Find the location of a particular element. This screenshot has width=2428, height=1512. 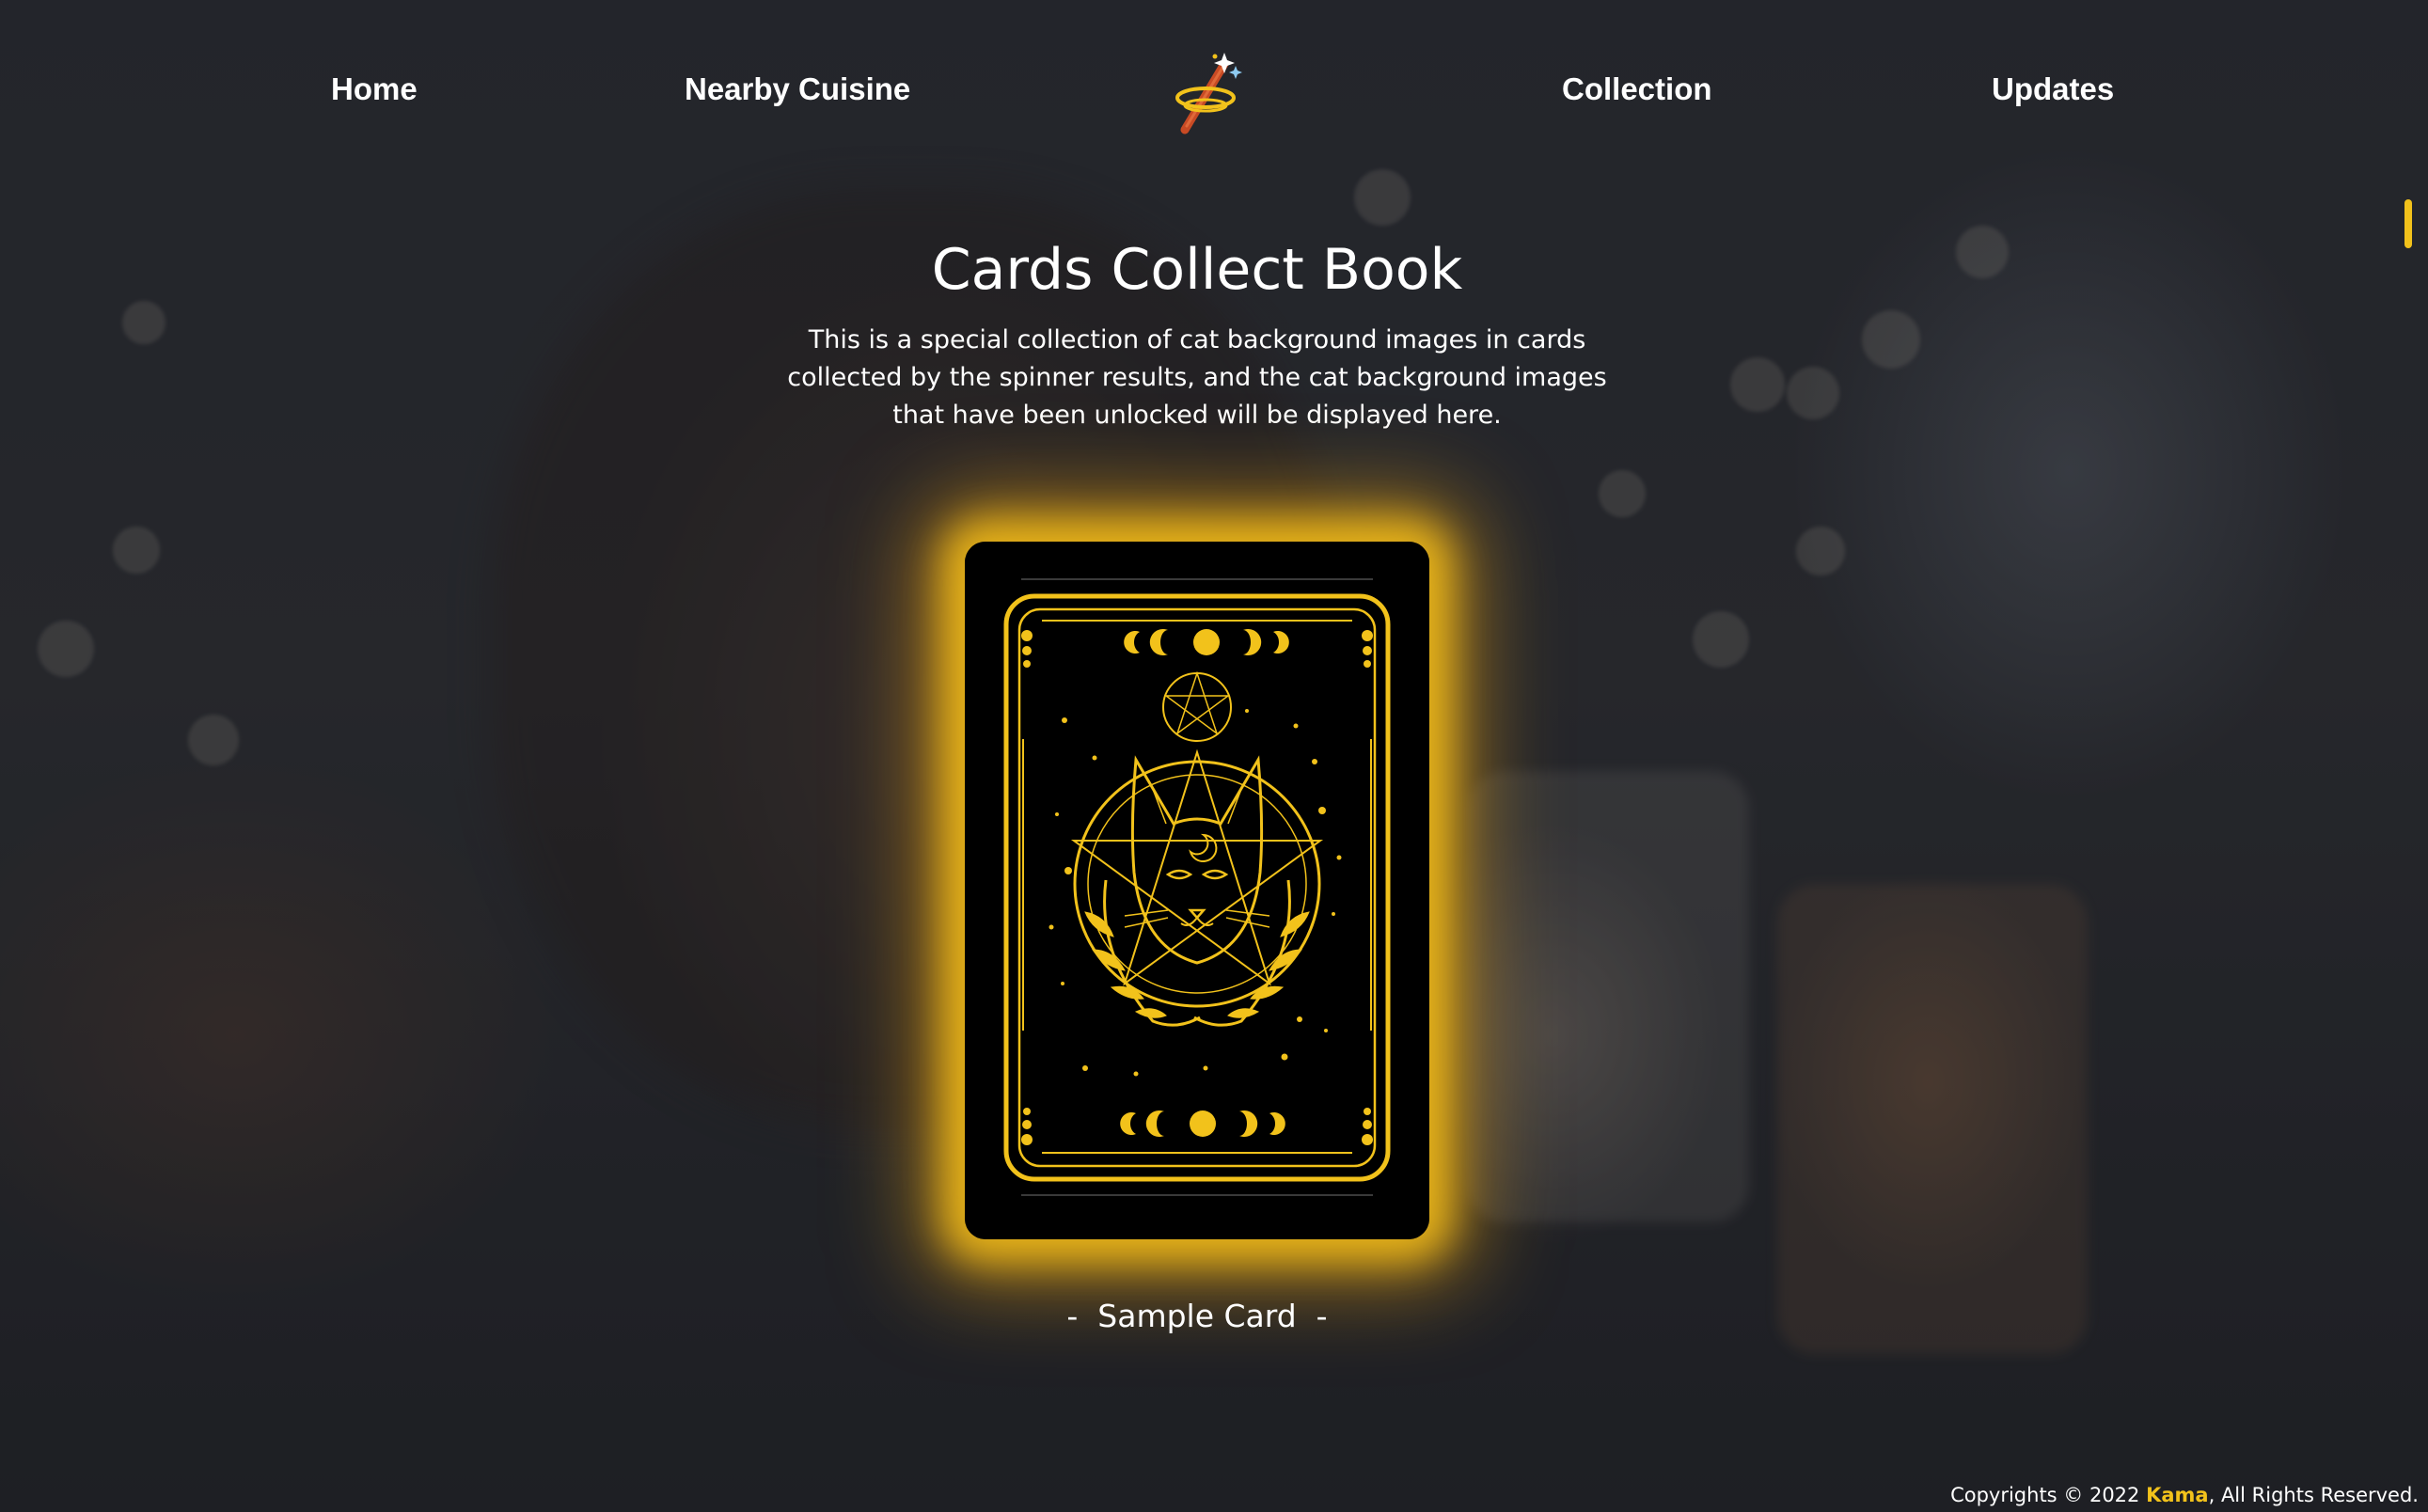

sample-card is located at coordinates (1197, 890).